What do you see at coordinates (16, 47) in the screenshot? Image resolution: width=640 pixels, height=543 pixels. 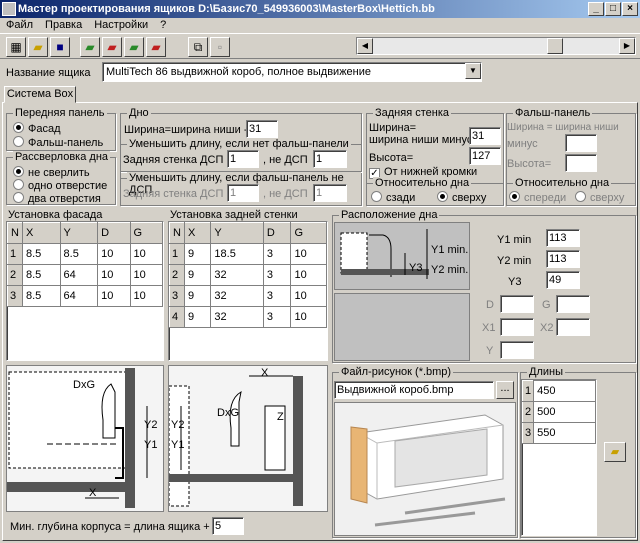 I see `new-icon: ▦` at bounding box center [16, 47].